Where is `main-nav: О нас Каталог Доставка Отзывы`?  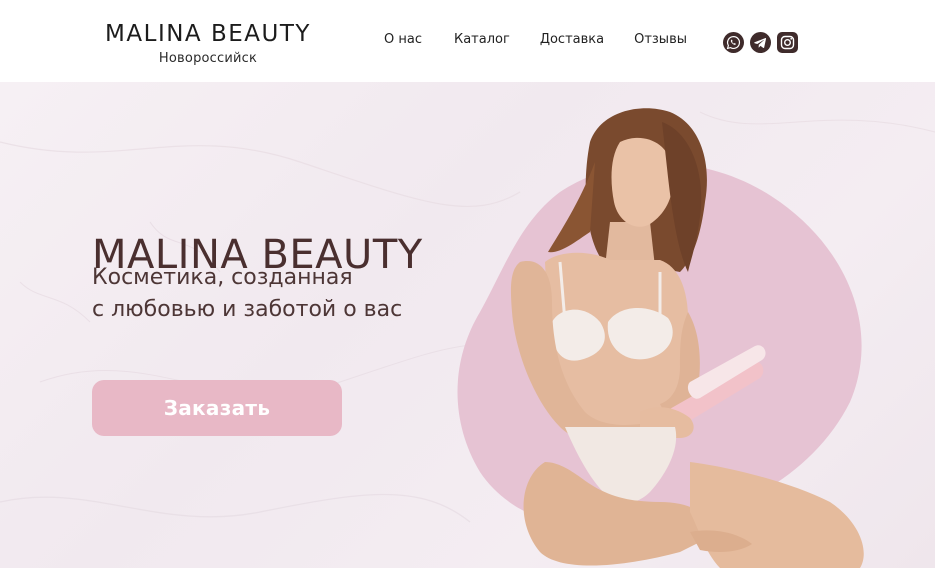 main-nav: О нас Каталог Доставка Отзывы is located at coordinates (550, 39).